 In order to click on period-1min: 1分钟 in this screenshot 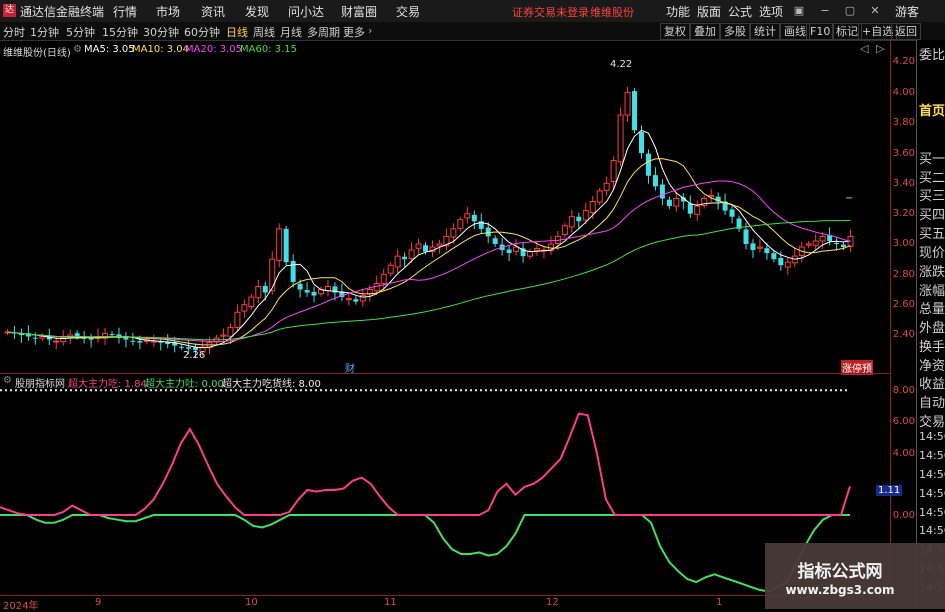, I will do `click(44, 32)`.